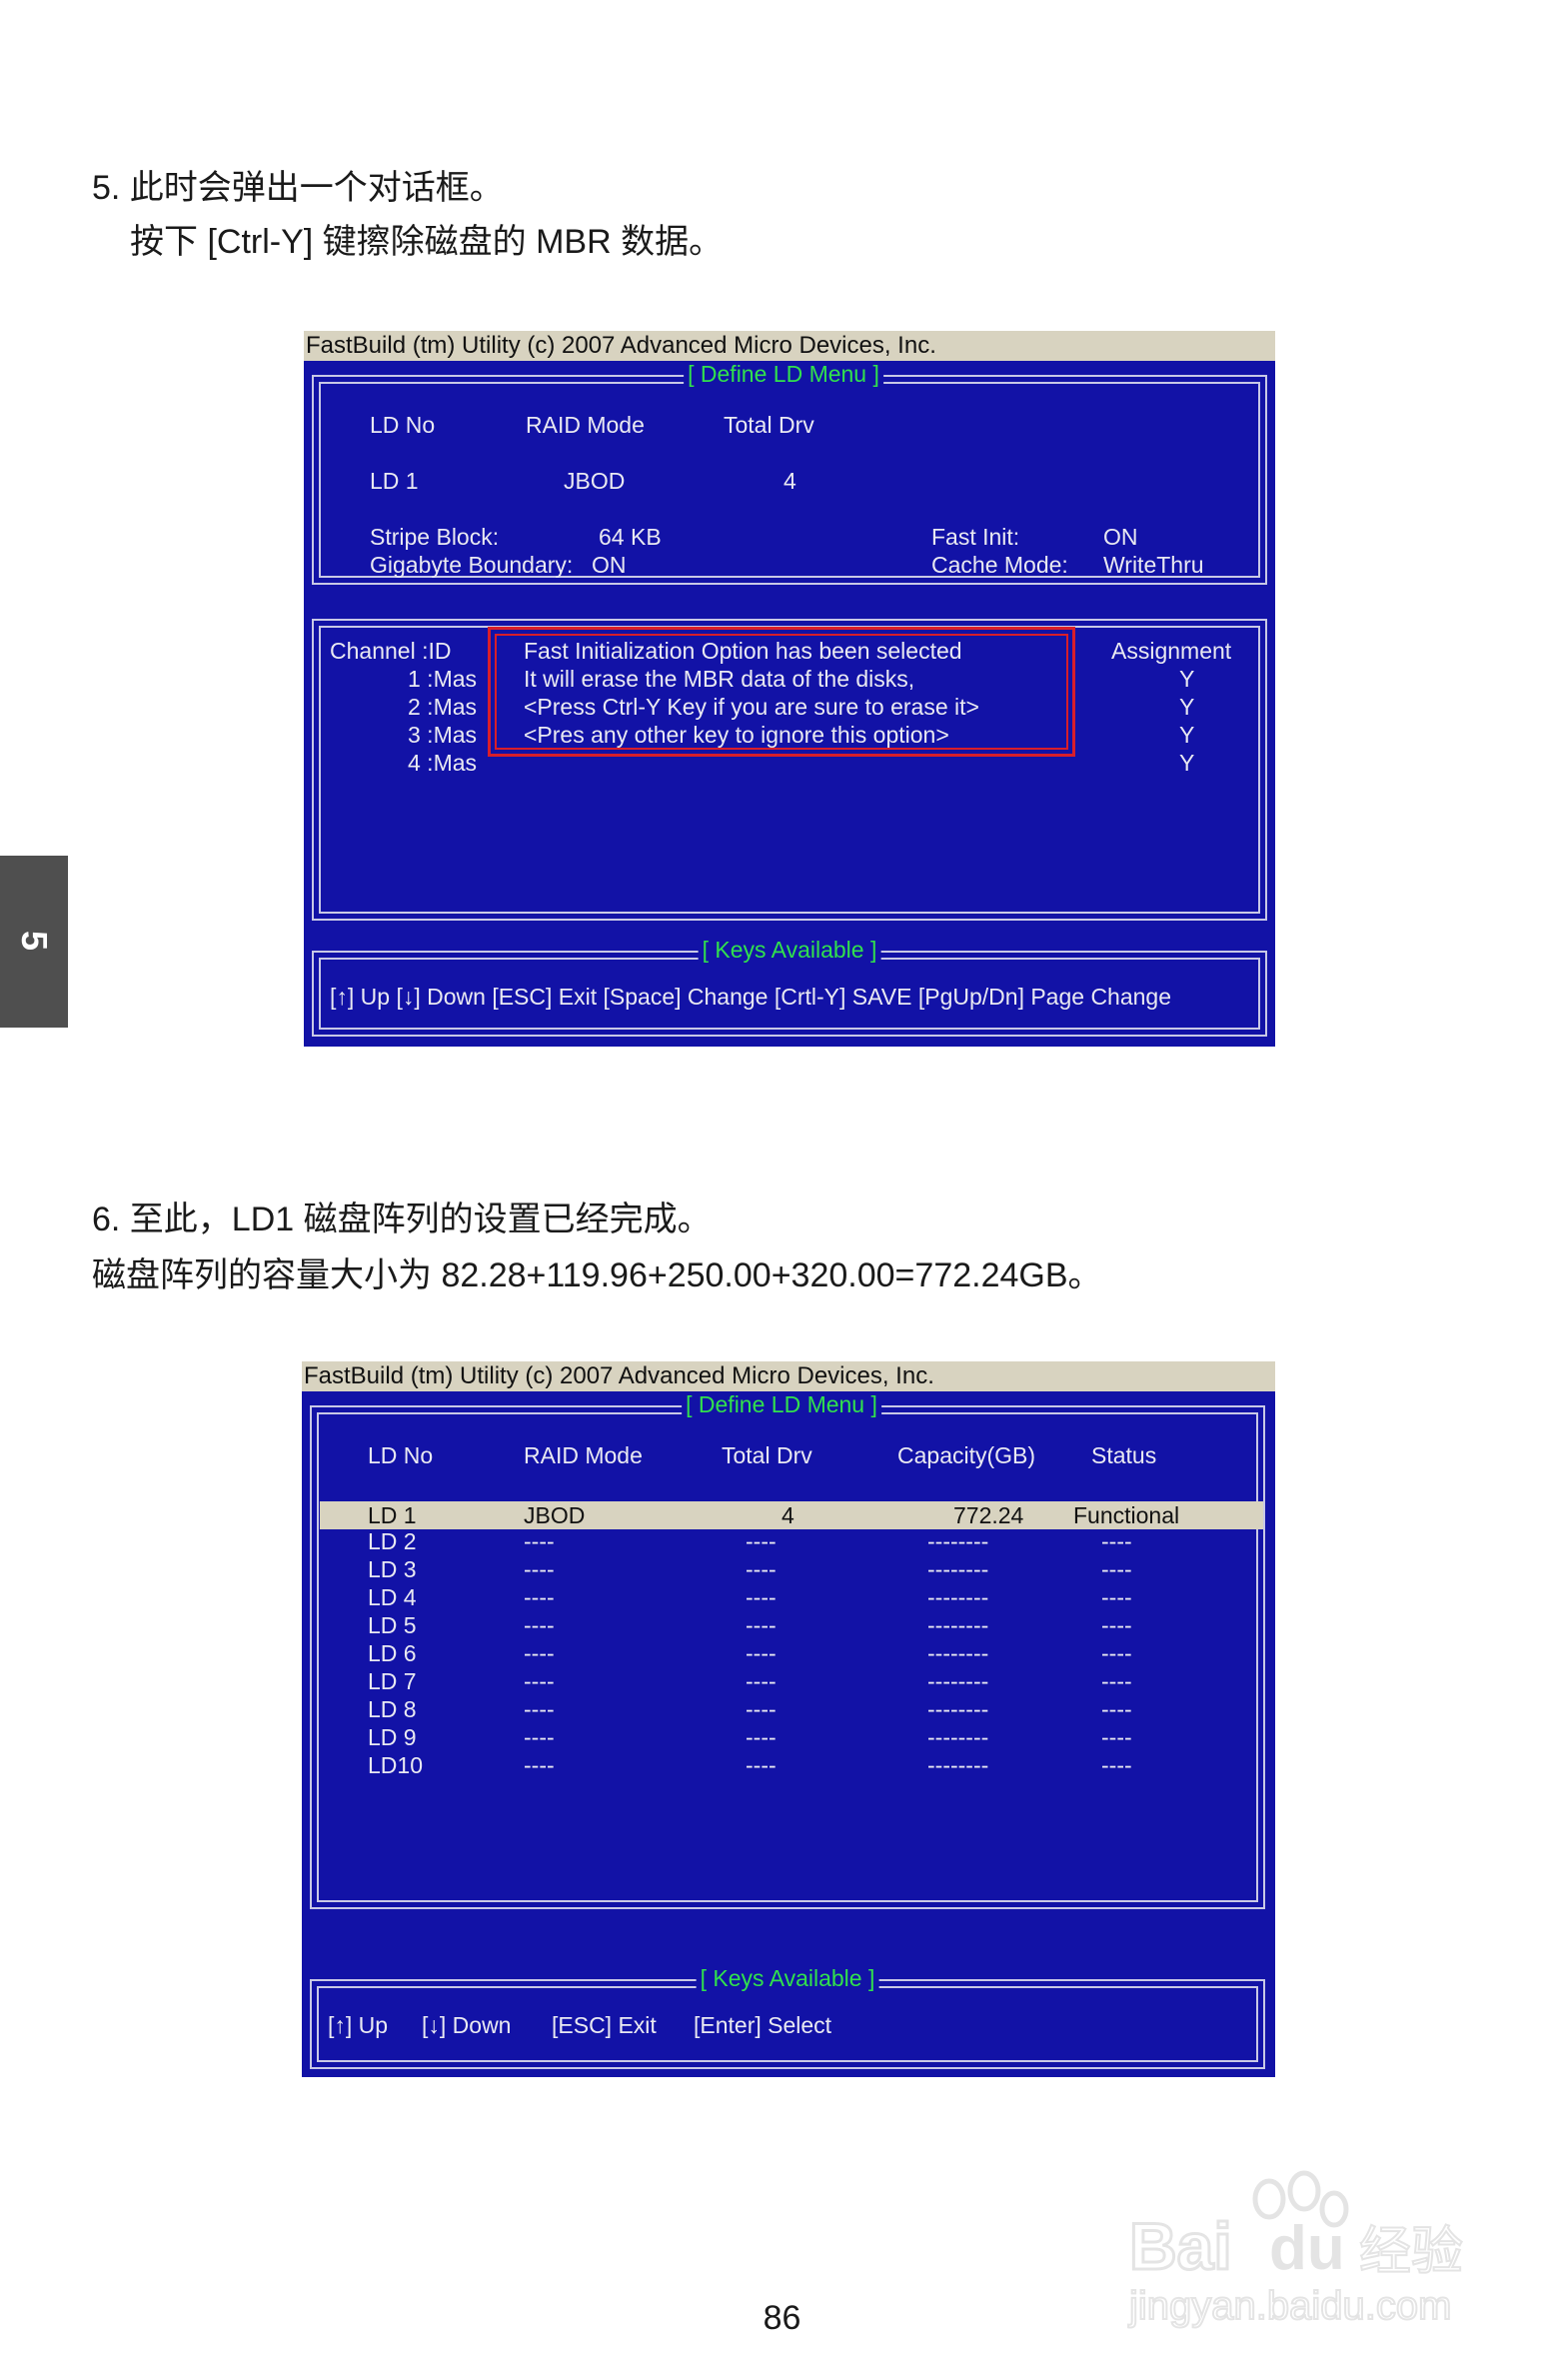 The height and width of the screenshot is (2380, 1564). What do you see at coordinates (395, 1765) in the screenshot?
I see `ld-no: LD10` at bounding box center [395, 1765].